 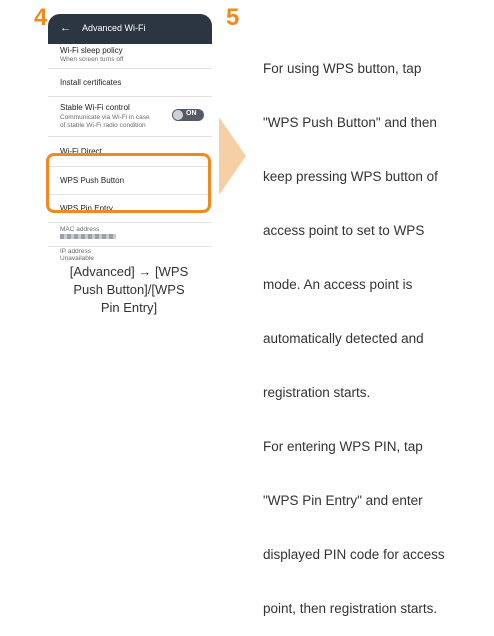 I want to click on settings-item-subtitle: Communicate via Wi-Fi in case, so click(x=105, y=117).